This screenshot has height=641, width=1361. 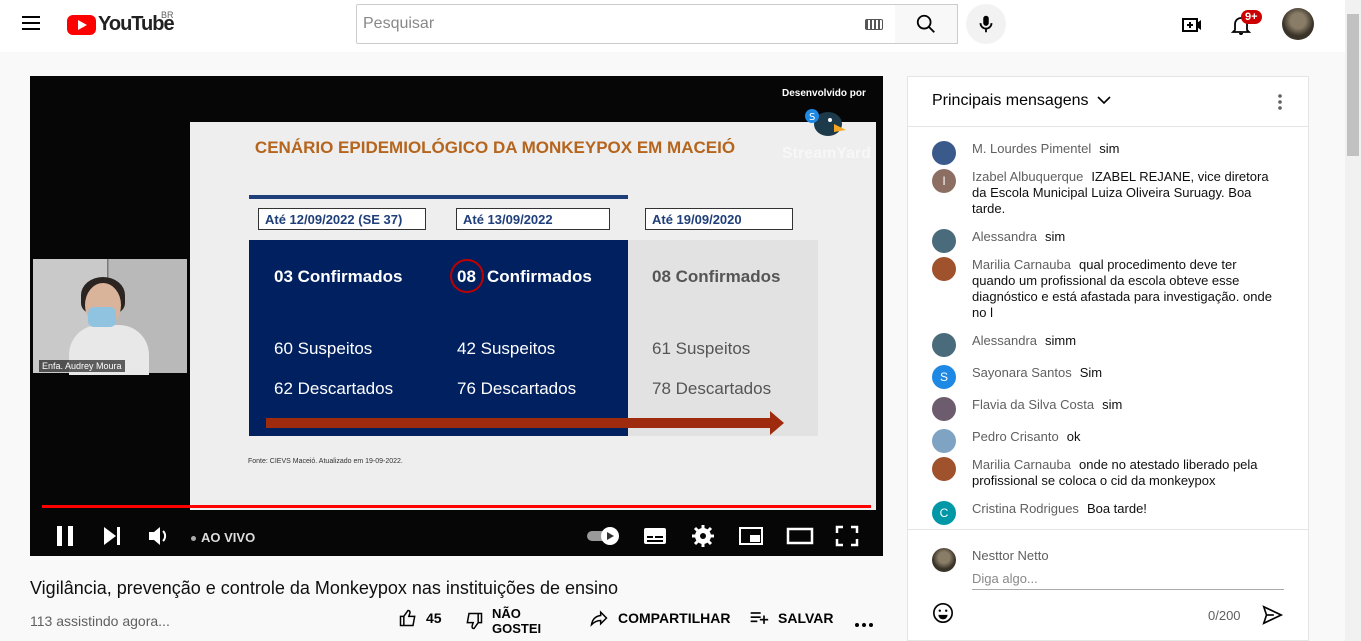 What do you see at coordinates (847, 536) in the screenshot?
I see `fullscreen-icon` at bounding box center [847, 536].